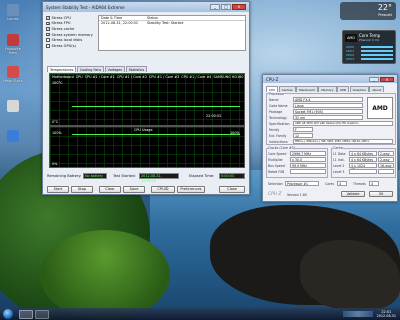 The width and height of the screenshot is (400, 320). What do you see at coordinates (191, 189) in the screenshot?
I see `preferences-button: Preferences` at bounding box center [191, 189].